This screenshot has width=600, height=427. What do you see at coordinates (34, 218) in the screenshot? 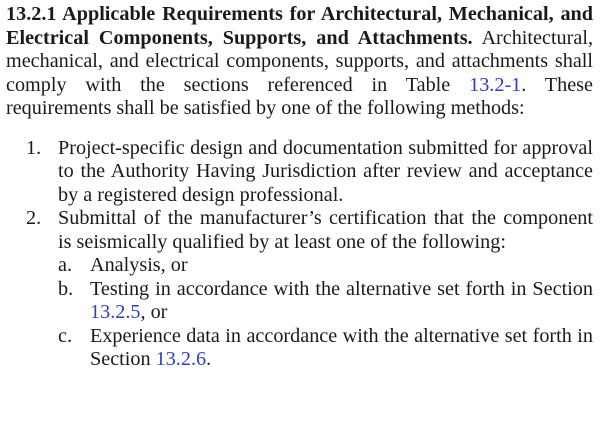
I see `list-marker: 2.` at bounding box center [34, 218].